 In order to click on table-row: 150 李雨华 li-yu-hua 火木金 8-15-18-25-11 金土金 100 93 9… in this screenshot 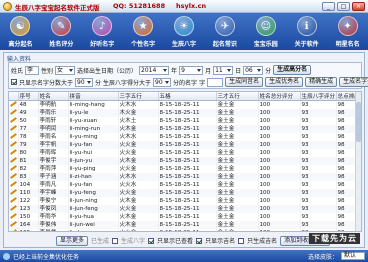, I will do `click(183, 217)`.